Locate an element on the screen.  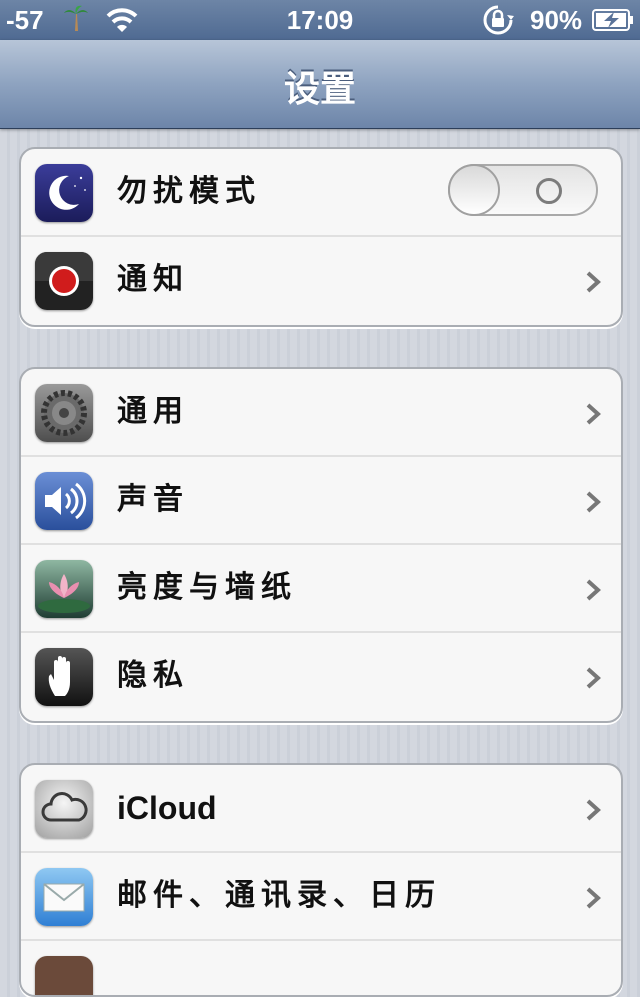
lotus-wallpaper-icon is located at coordinates (64, 589).